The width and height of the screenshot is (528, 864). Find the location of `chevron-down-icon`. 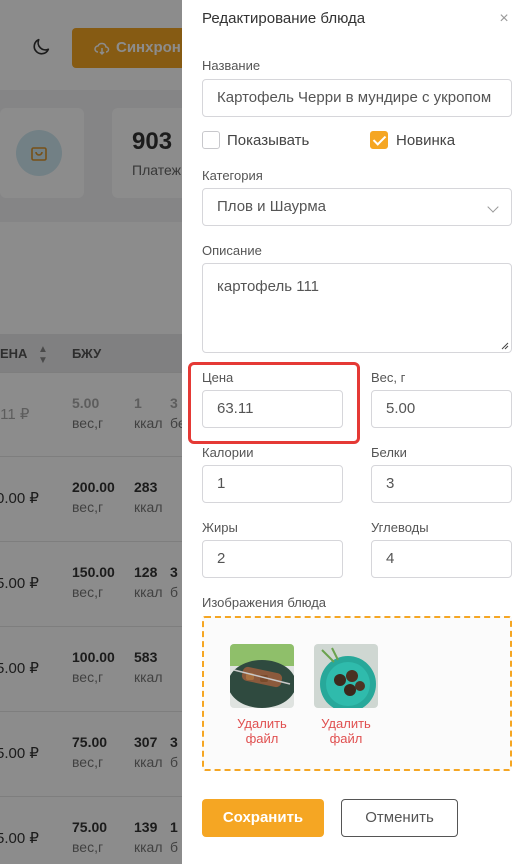

chevron-down-icon is located at coordinates (493, 207).